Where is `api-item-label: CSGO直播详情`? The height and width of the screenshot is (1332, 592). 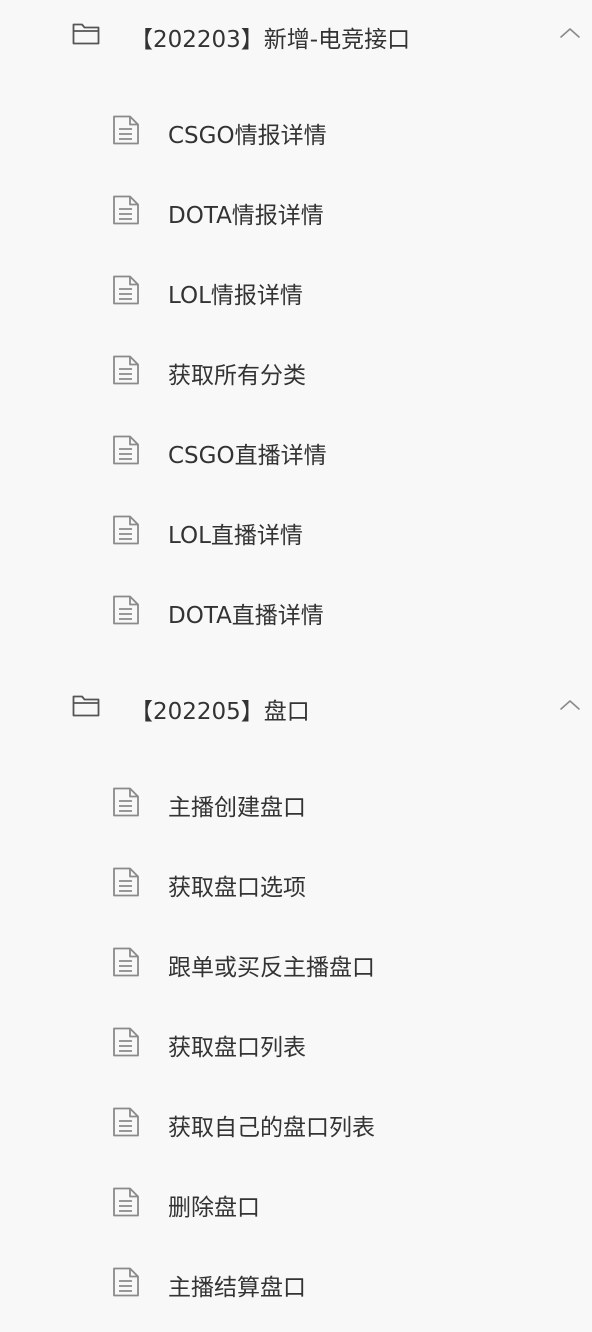
api-item-label: CSGO直播详情 is located at coordinates (247, 456).